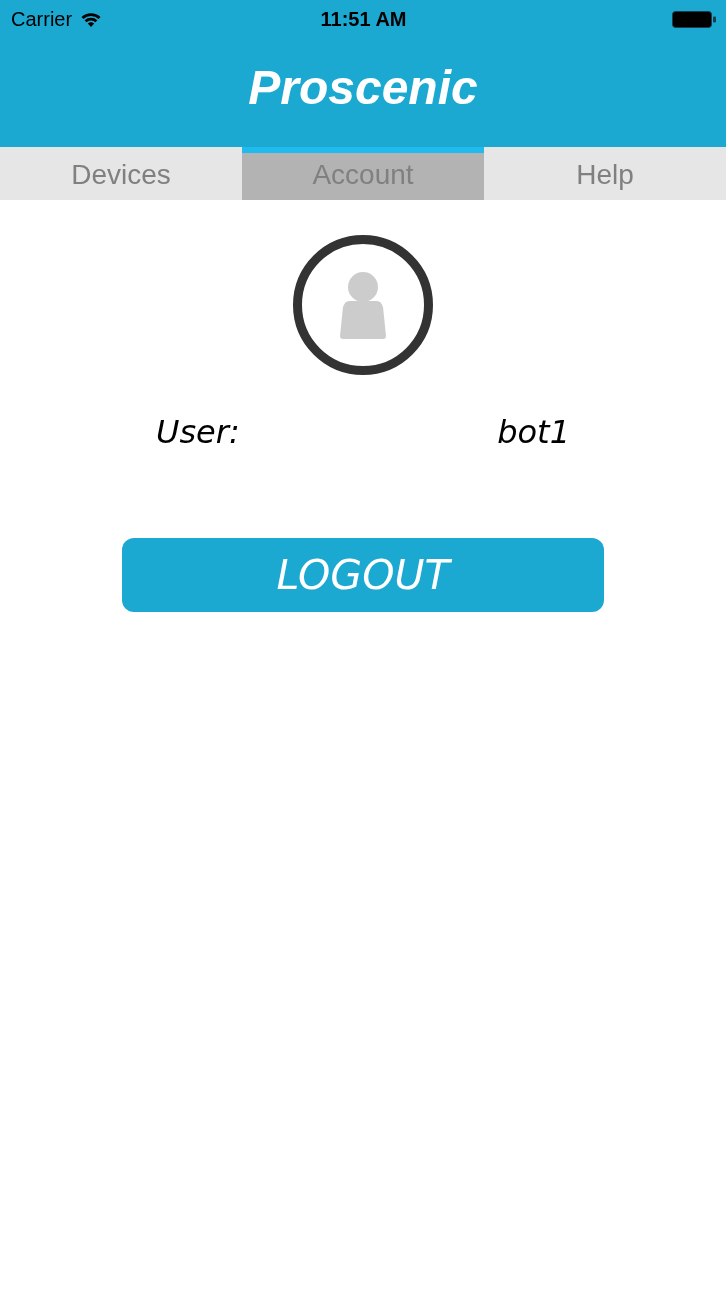  Describe the element at coordinates (363, 575) in the screenshot. I see `logout-button: LOGOUT` at that location.